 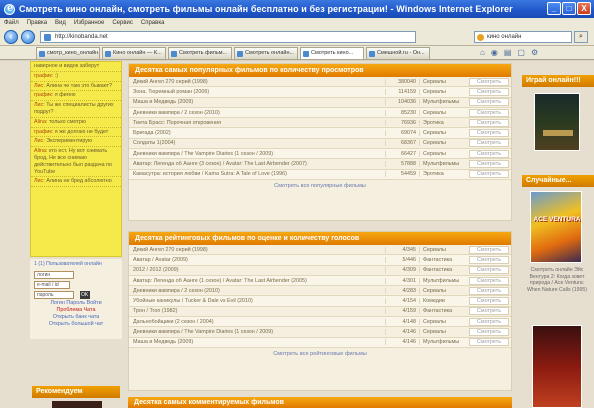 I want to click on movie-title-link: Зона. Тюремный роман (2006), so click(x=258, y=92).